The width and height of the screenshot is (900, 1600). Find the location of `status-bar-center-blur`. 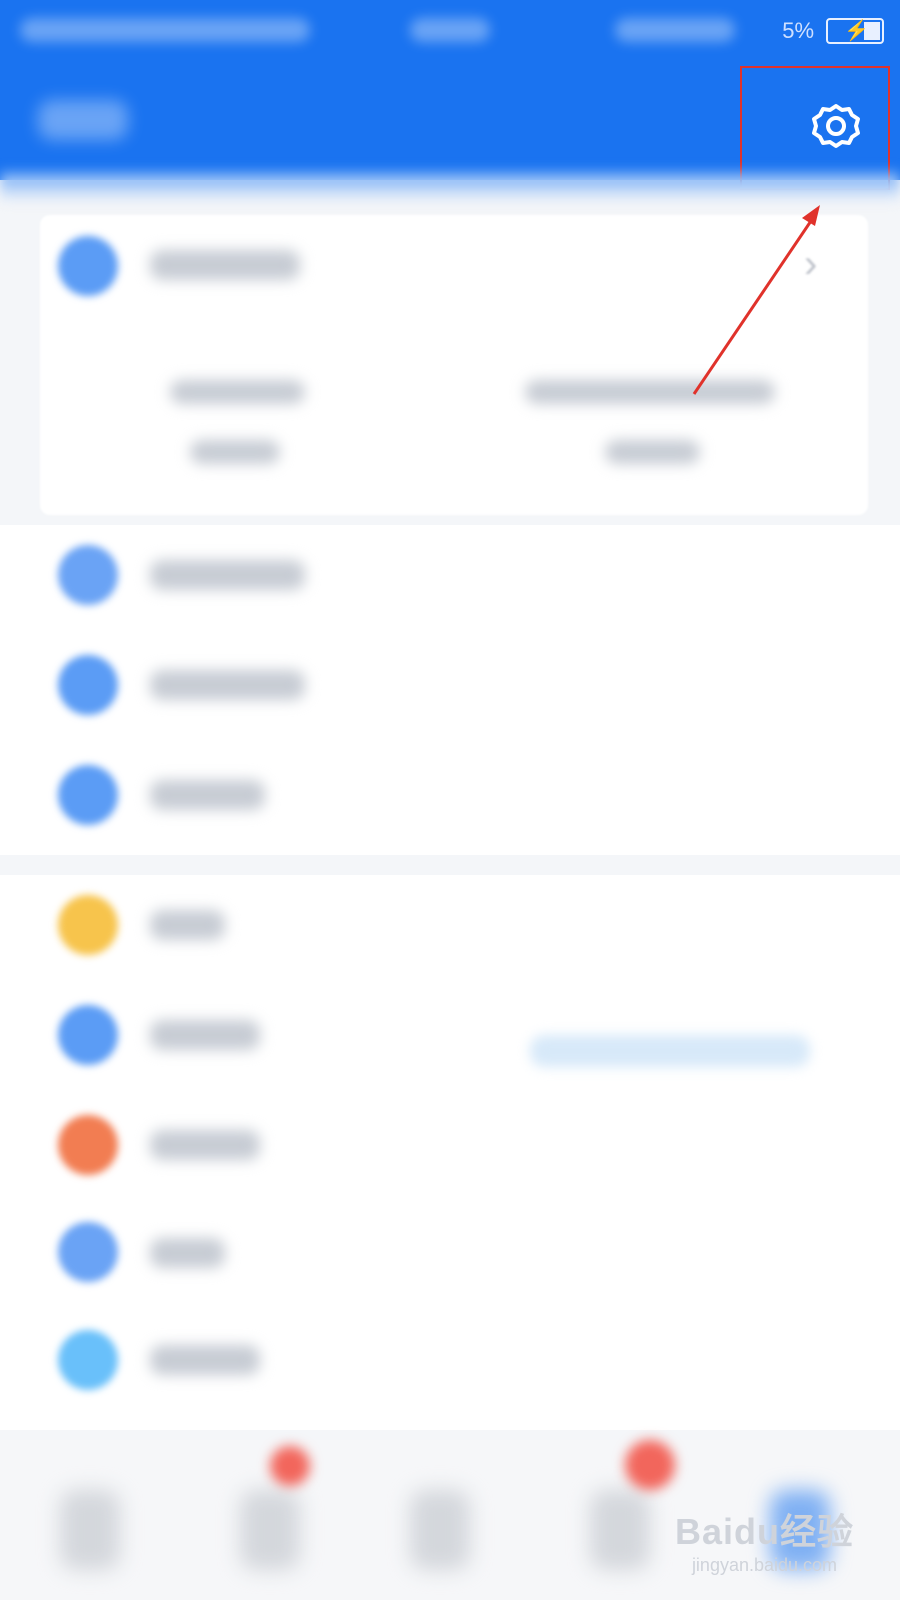

status-bar-center-blur is located at coordinates (450, 30).